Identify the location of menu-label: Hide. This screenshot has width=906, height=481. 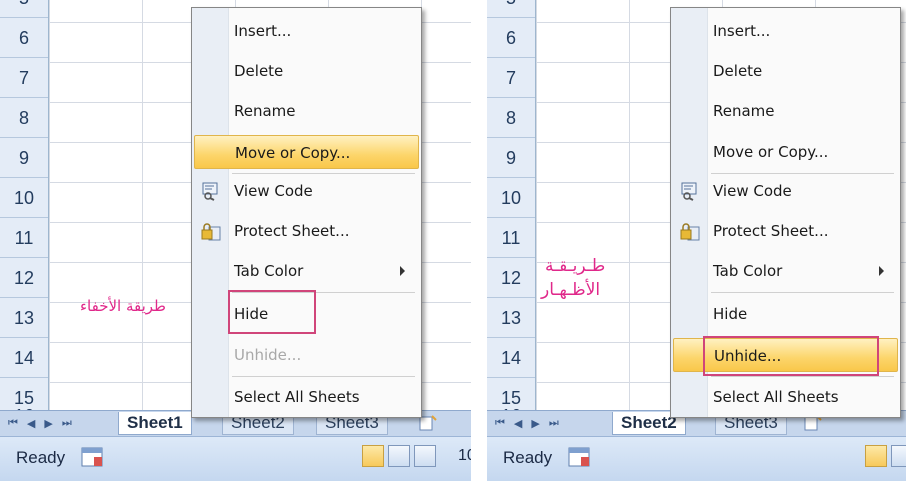
(730, 314).